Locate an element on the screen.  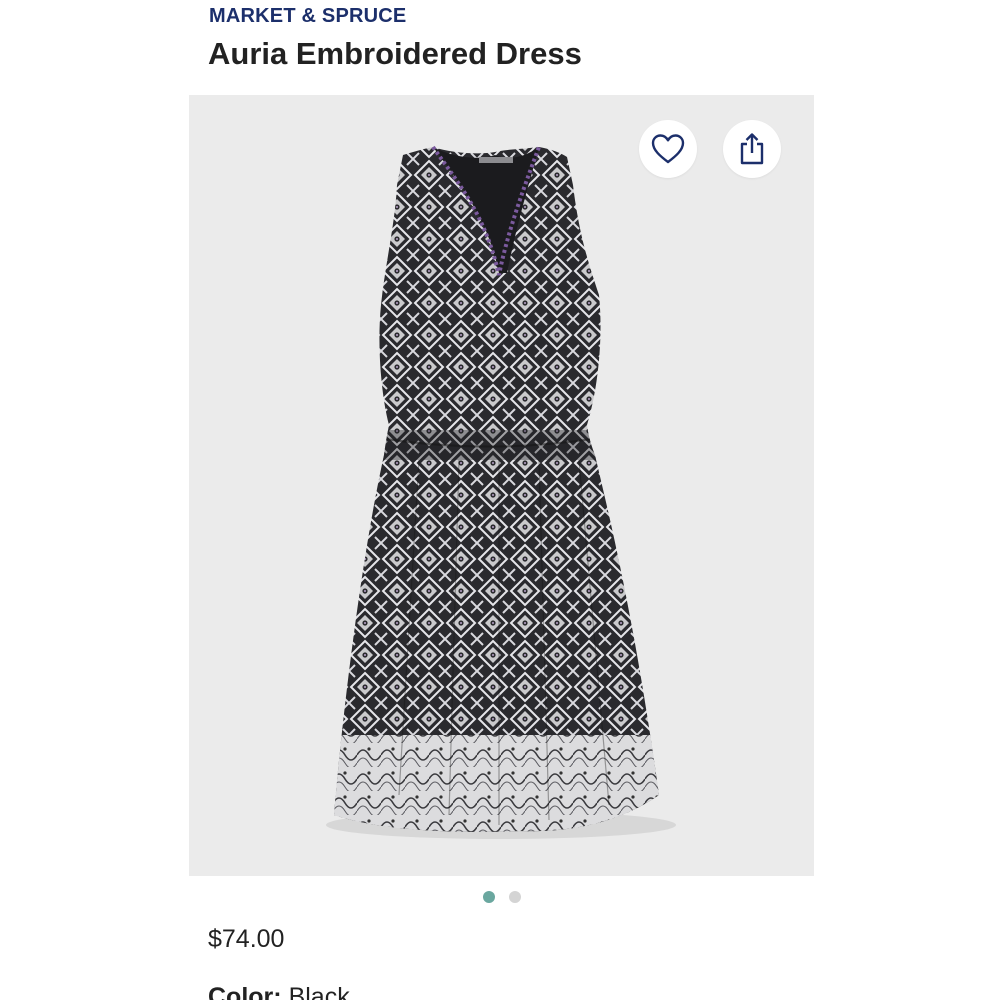
heart-icon is located at coordinates (668, 149).